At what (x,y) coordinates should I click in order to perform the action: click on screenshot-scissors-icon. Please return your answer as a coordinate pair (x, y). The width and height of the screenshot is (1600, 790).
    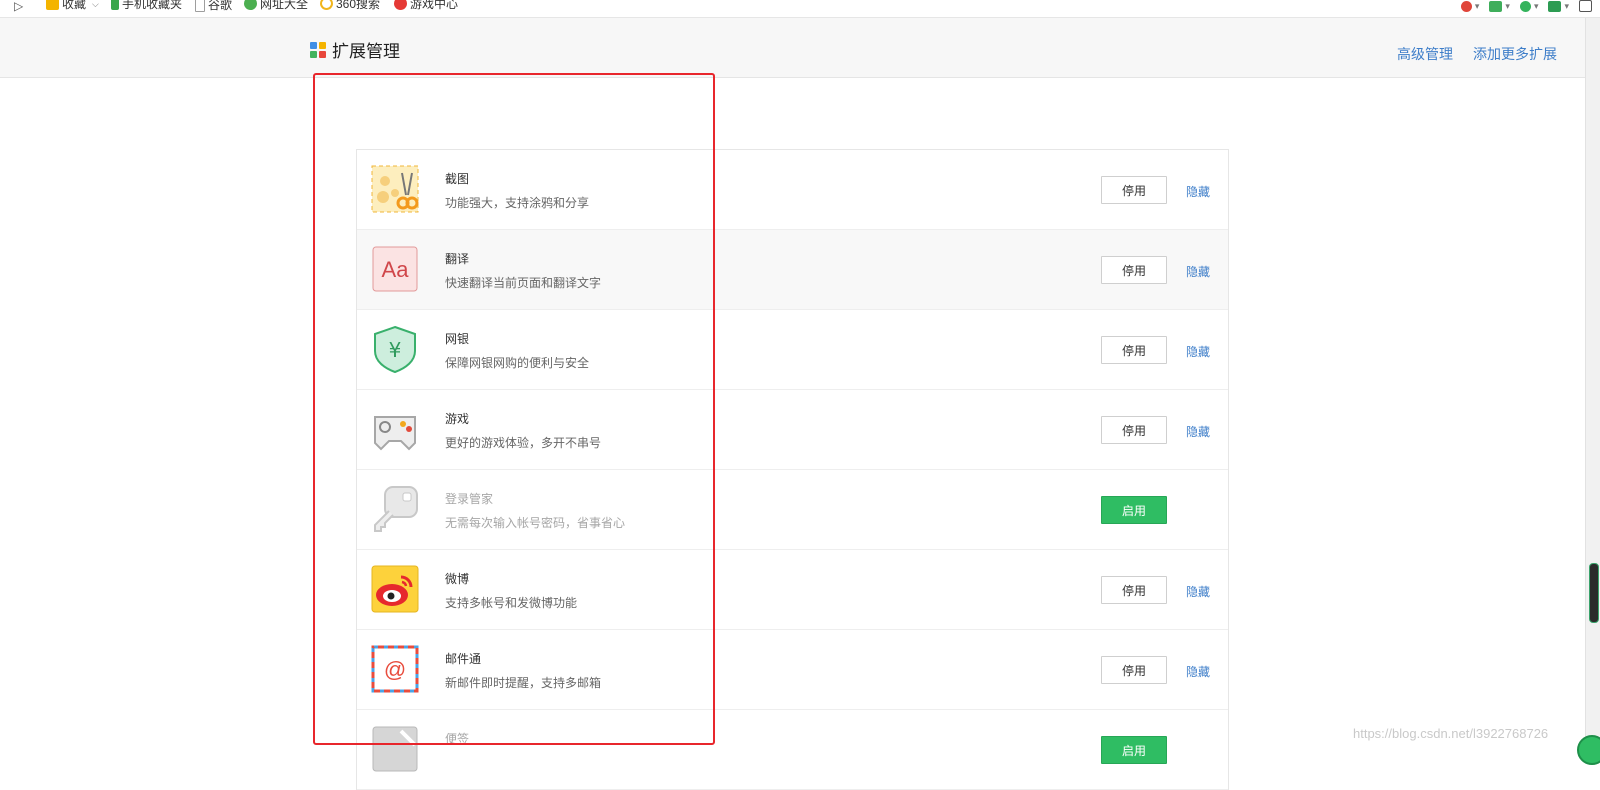
    Looking at the image, I should click on (395, 189).